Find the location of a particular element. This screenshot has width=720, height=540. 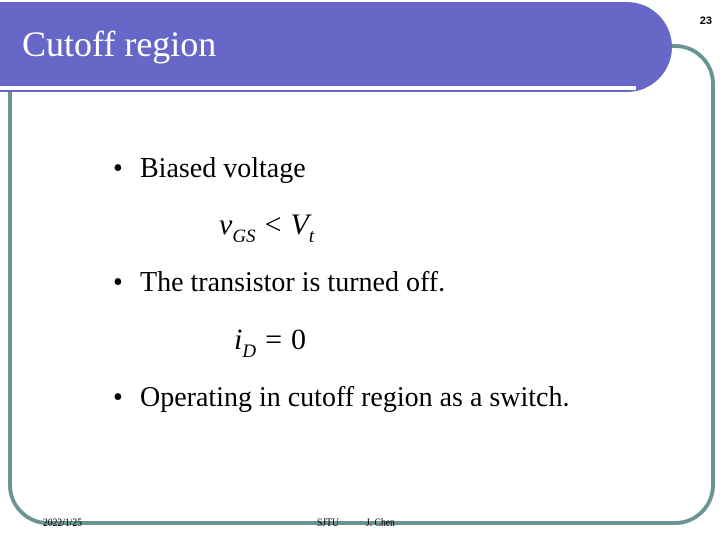

footer-date: 2022/1/25 is located at coordinates (62, 522).